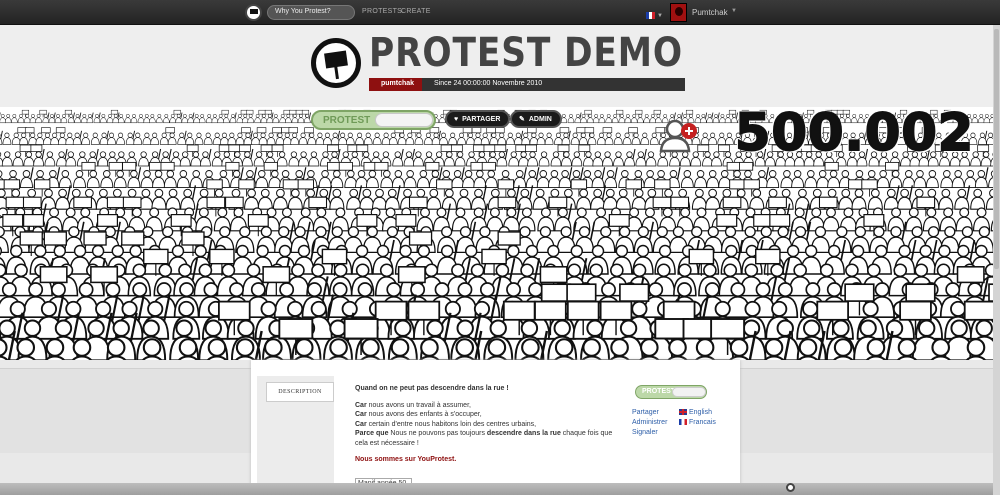  What do you see at coordinates (536, 119) in the screenshot?
I see `admin-button: ✎ ADMIN` at bounding box center [536, 119].